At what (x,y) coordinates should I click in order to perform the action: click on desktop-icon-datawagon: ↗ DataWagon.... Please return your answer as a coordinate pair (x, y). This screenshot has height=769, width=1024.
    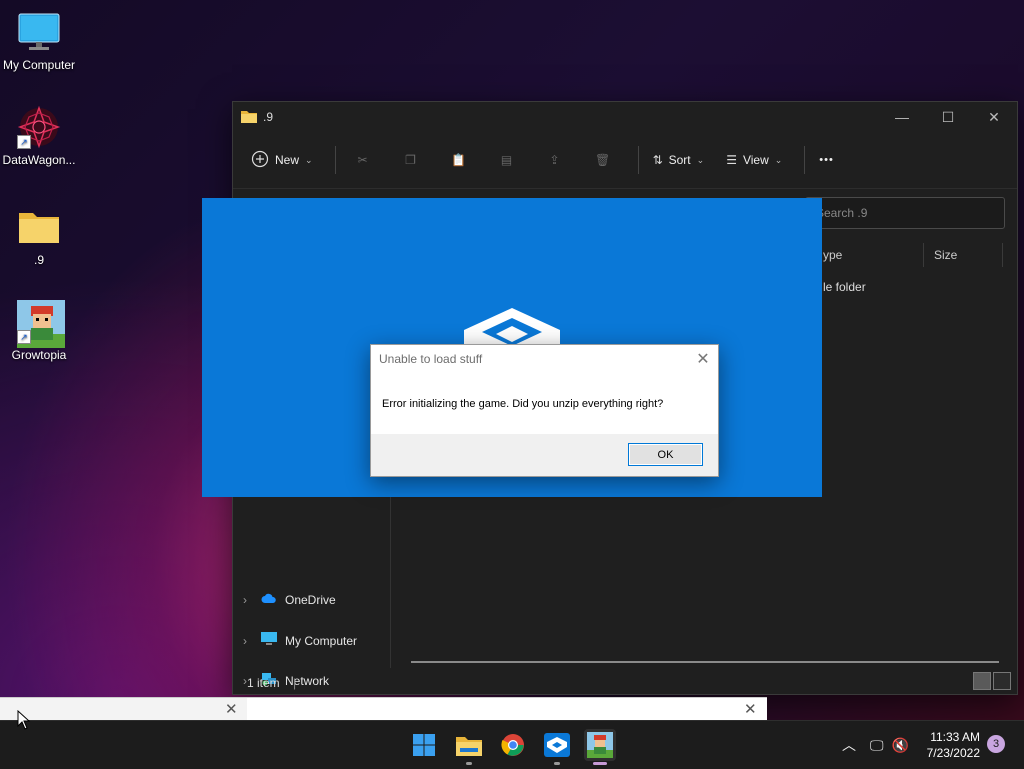
    Looking at the image, I should click on (39, 136).